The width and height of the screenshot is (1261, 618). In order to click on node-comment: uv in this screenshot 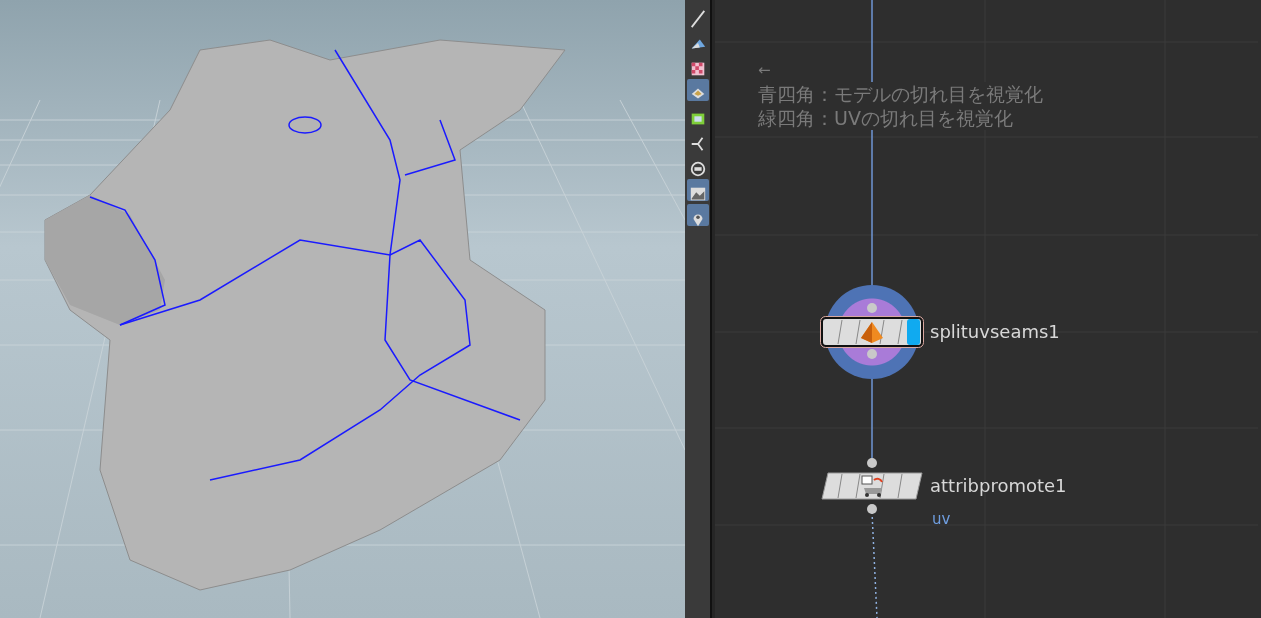, I will do `click(941, 519)`.